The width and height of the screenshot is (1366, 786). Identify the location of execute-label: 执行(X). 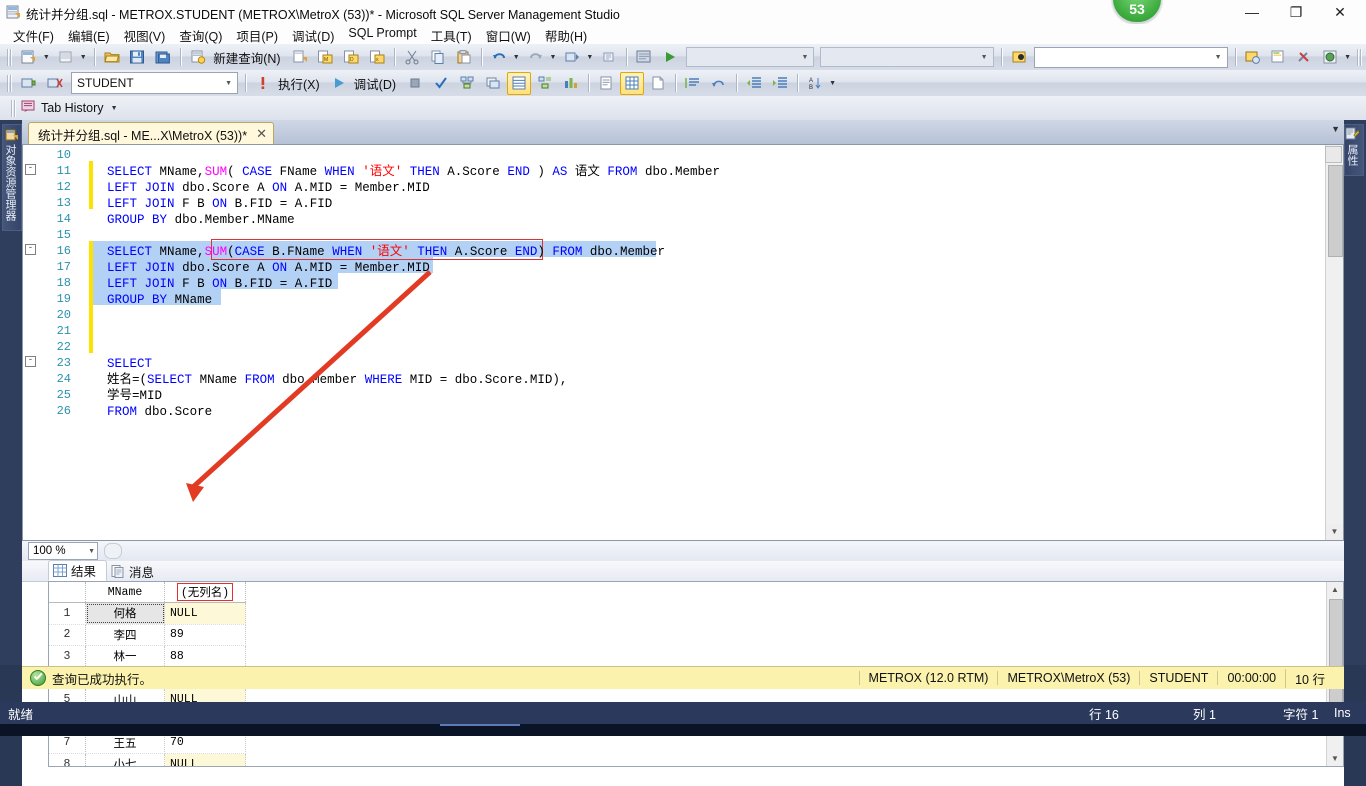
(299, 83).